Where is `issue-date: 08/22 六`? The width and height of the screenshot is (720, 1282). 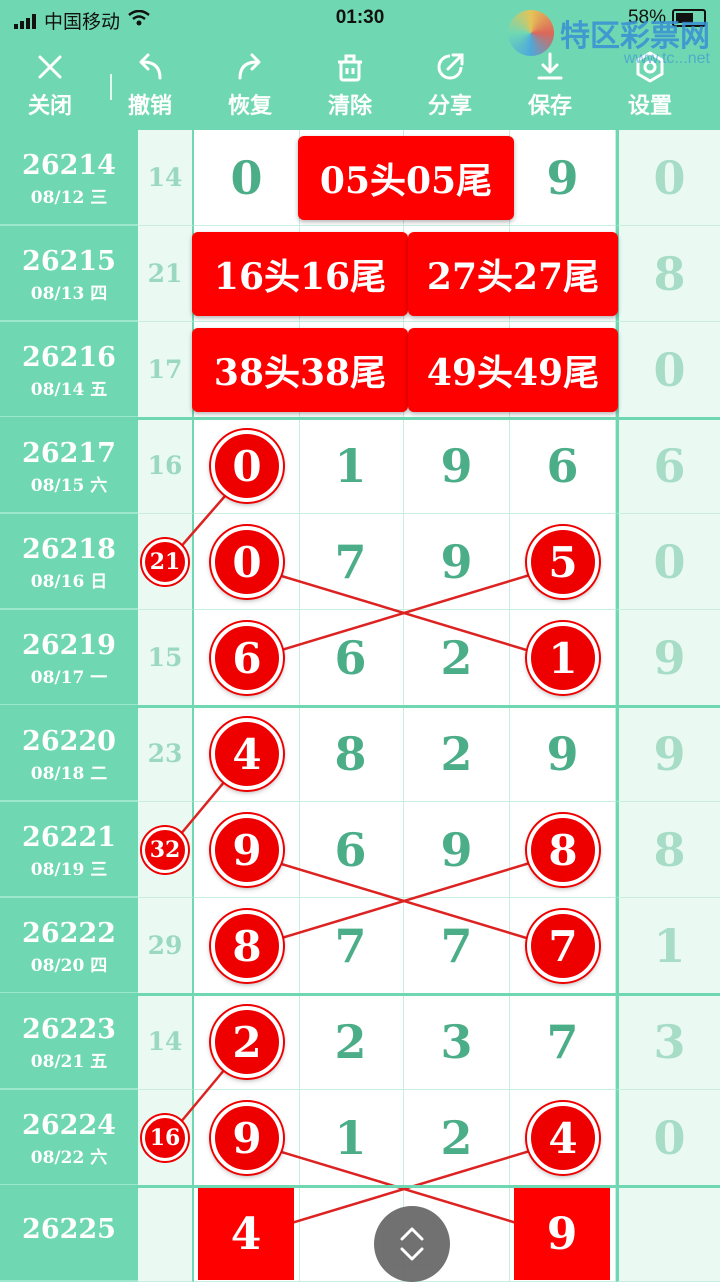
issue-date: 08/22 六 is located at coordinates (69, 1158).